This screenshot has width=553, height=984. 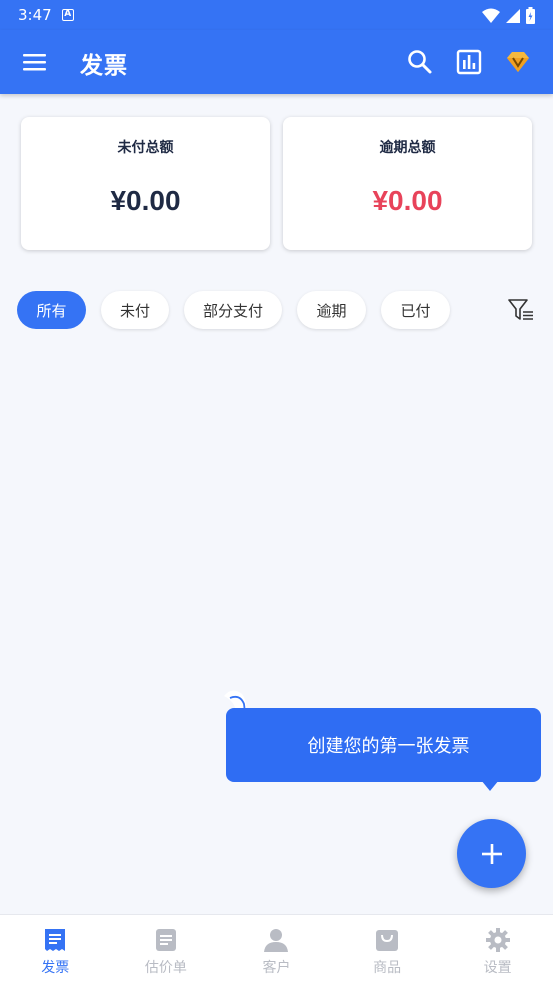 I want to click on nav-item-products: 商品, so click(x=387, y=949).